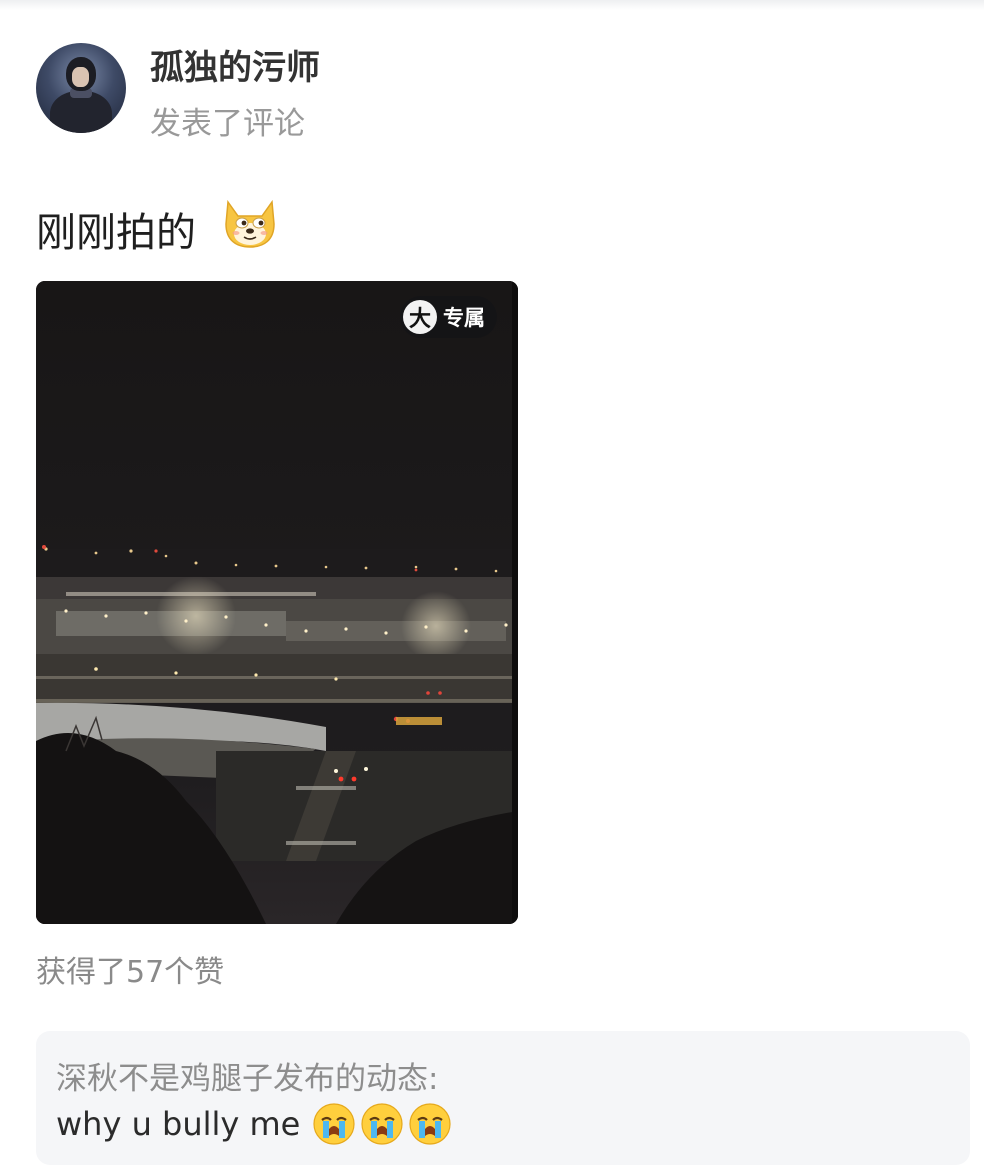  Describe the element at coordinates (178, 1124) in the screenshot. I see `quoted-post-text: why u bully me` at that location.